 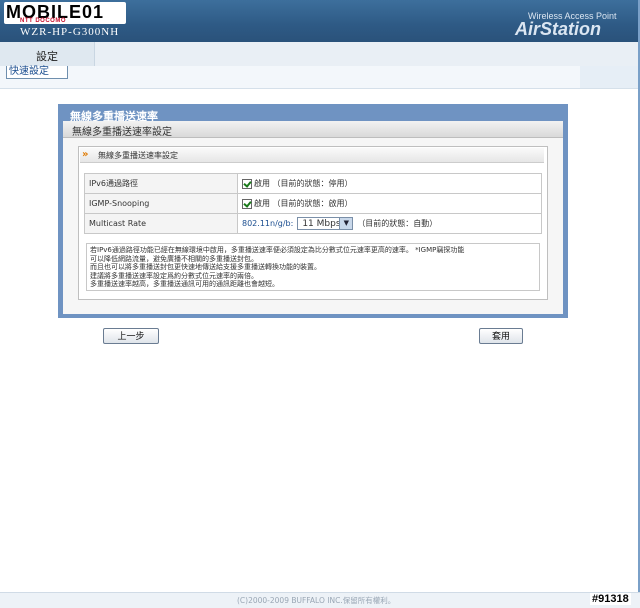 What do you see at coordinates (389, 183) in the screenshot?
I see `ipv6-cell: 啟用 （目前的狀態：停用）` at bounding box center [389, 183].